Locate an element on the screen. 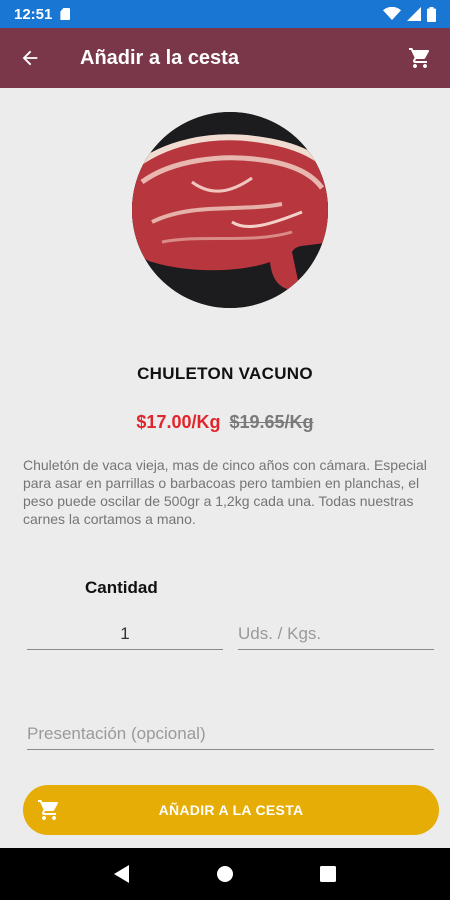 Image resolution: width=450 pixels, height=900 pixels. add-button-label: AÑADIR A LA CESTA is located at coordinates (231, 810).